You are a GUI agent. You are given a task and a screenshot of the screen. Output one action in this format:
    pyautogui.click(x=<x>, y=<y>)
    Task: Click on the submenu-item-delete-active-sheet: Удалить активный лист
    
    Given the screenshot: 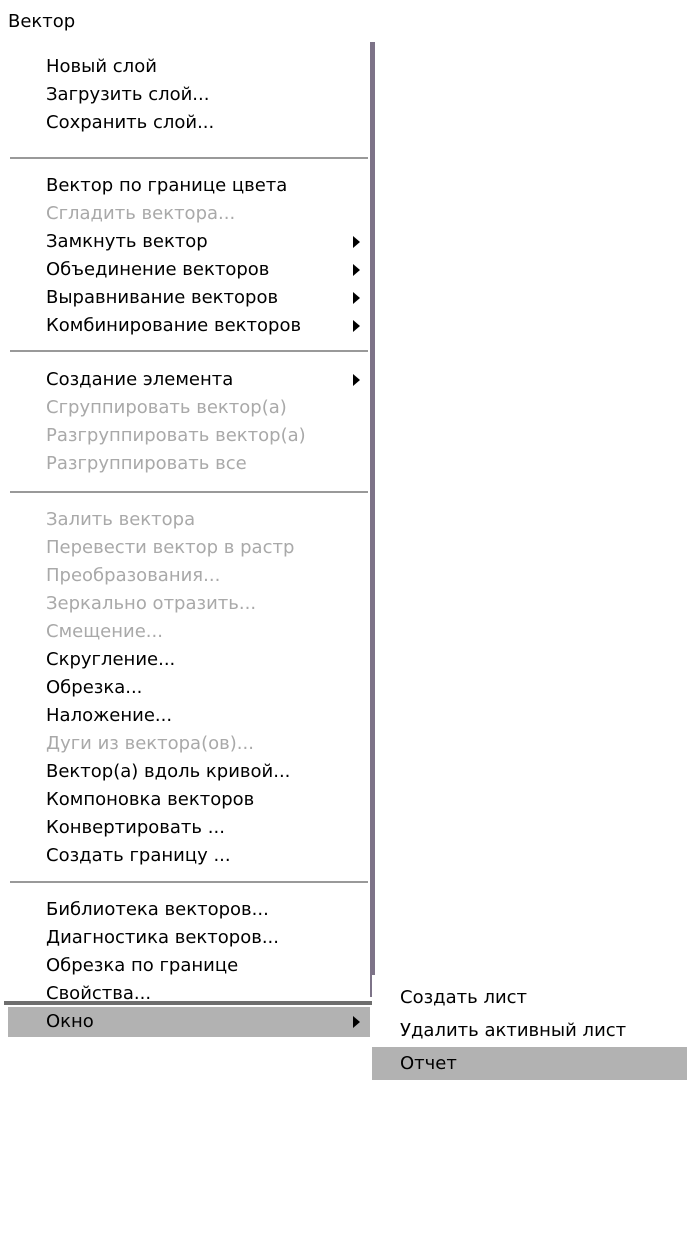 What is the action you would take?
    pyautogui.click(x=529, y=1030)
    